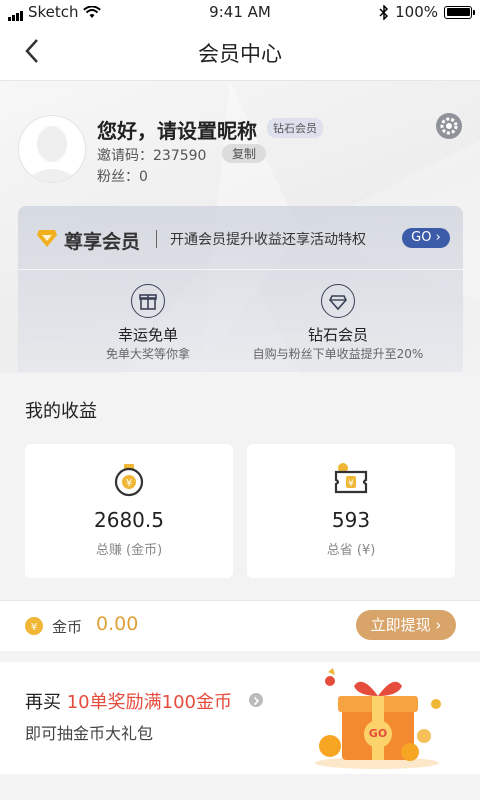 The width and height of the screenshot is (480, 800). I want to click on vip-title: 尊享会员, so click(102, 242).